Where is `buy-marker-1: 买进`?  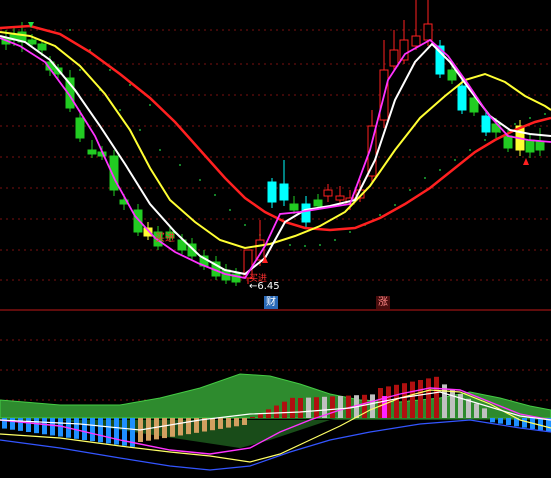
buy-marker-1: 买进 is located at coordinates (165, 238).